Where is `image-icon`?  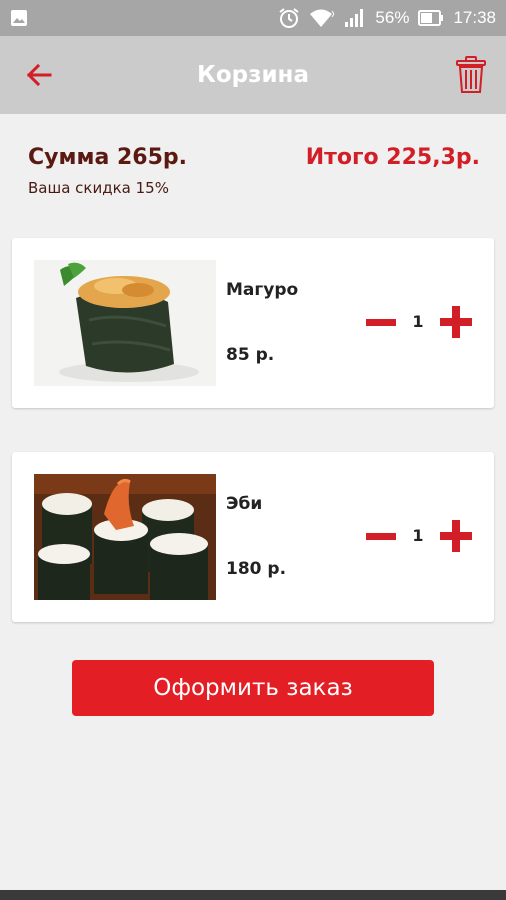 image-icon is located at coordinates (19, 18).